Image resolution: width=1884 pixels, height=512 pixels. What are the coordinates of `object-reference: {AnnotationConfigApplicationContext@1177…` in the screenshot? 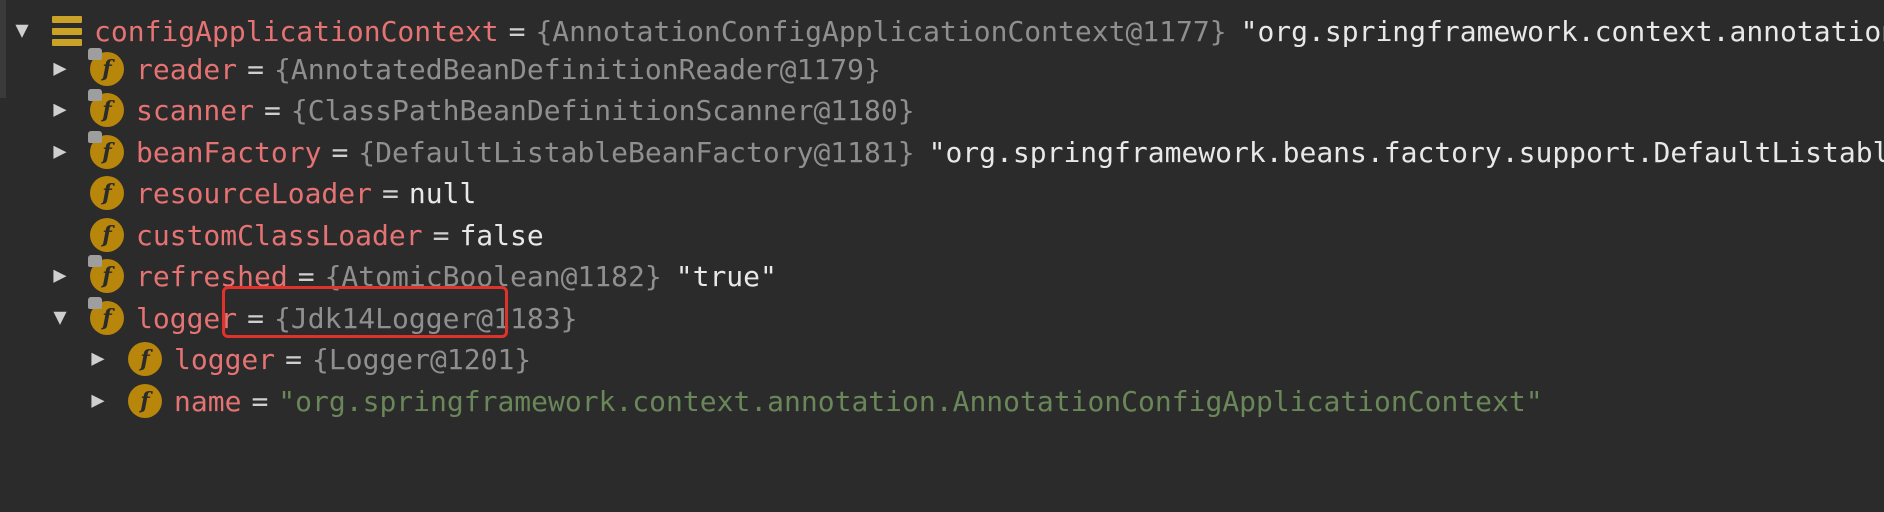 It's located at (881, 31).